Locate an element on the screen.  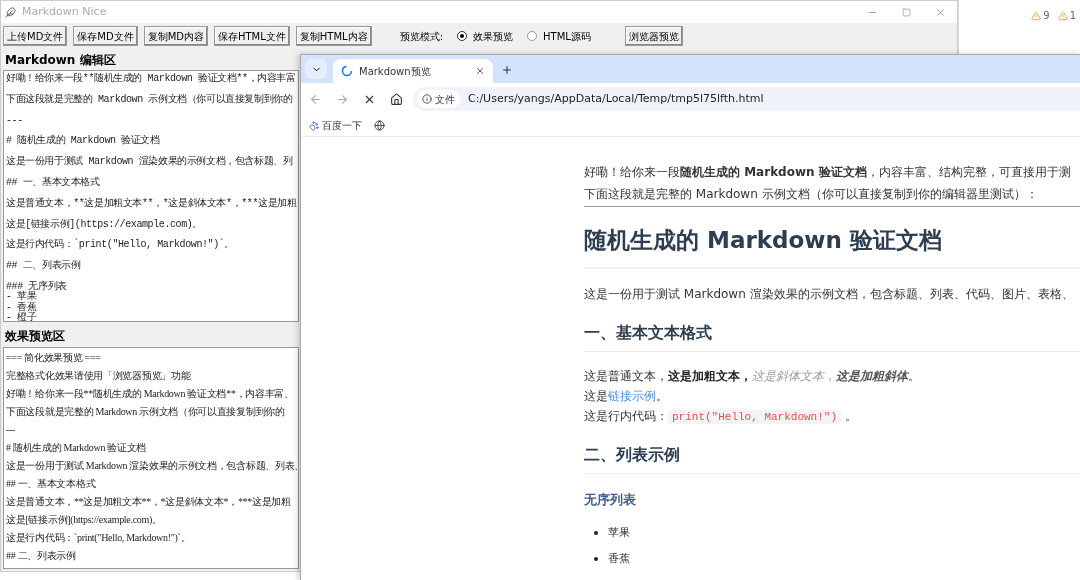
preview-line: 这是一份用于测试 Markdown 渲染效果的示例文档，包含标题、列表、 is located at coordinates (152, 466).